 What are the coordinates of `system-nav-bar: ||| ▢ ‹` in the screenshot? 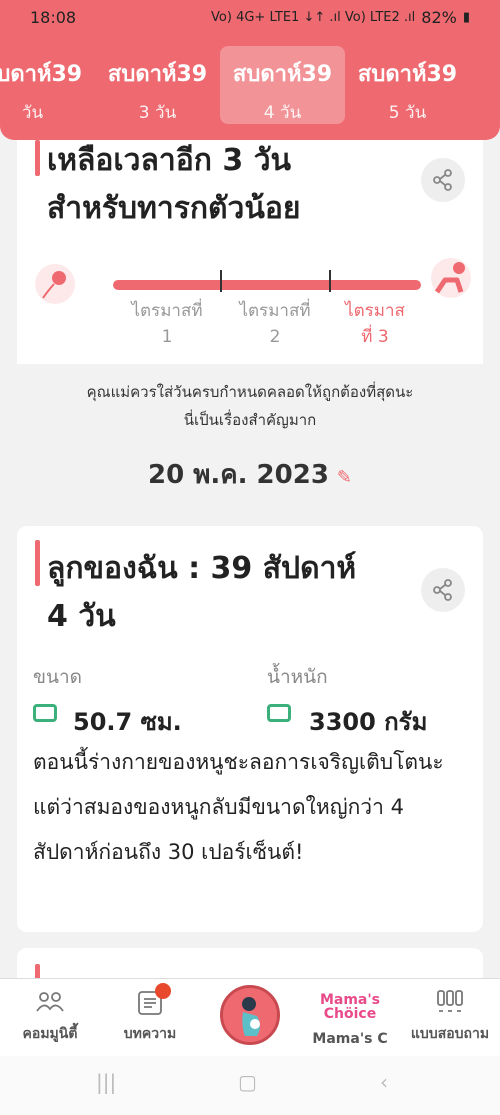 It's located at (250, 1085).